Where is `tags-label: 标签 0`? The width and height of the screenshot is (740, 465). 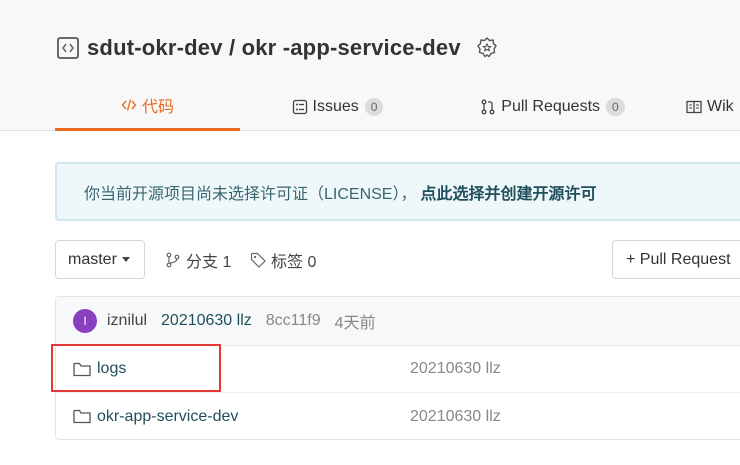
tags-label: 标签 0 is located at coordinates (294, 262).